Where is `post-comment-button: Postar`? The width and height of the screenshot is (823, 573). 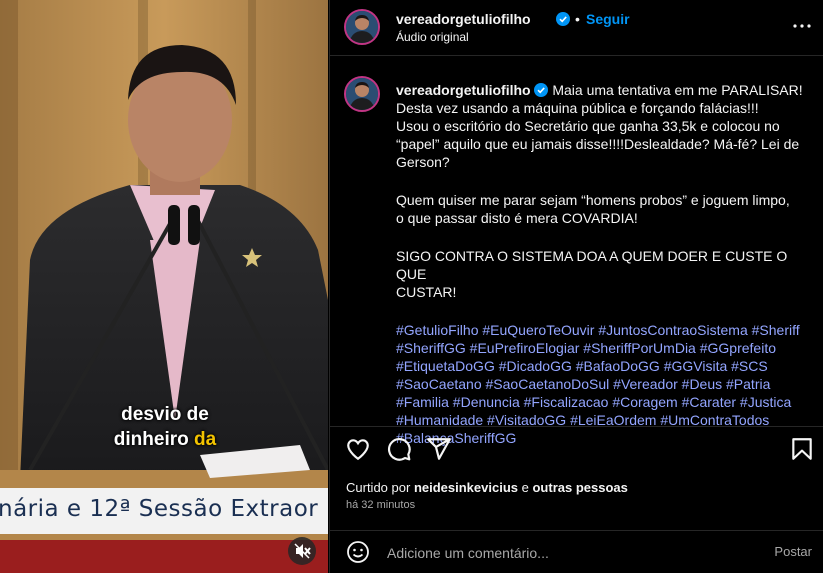
post-comment-button: Postar is located at coordinates (793, 551).